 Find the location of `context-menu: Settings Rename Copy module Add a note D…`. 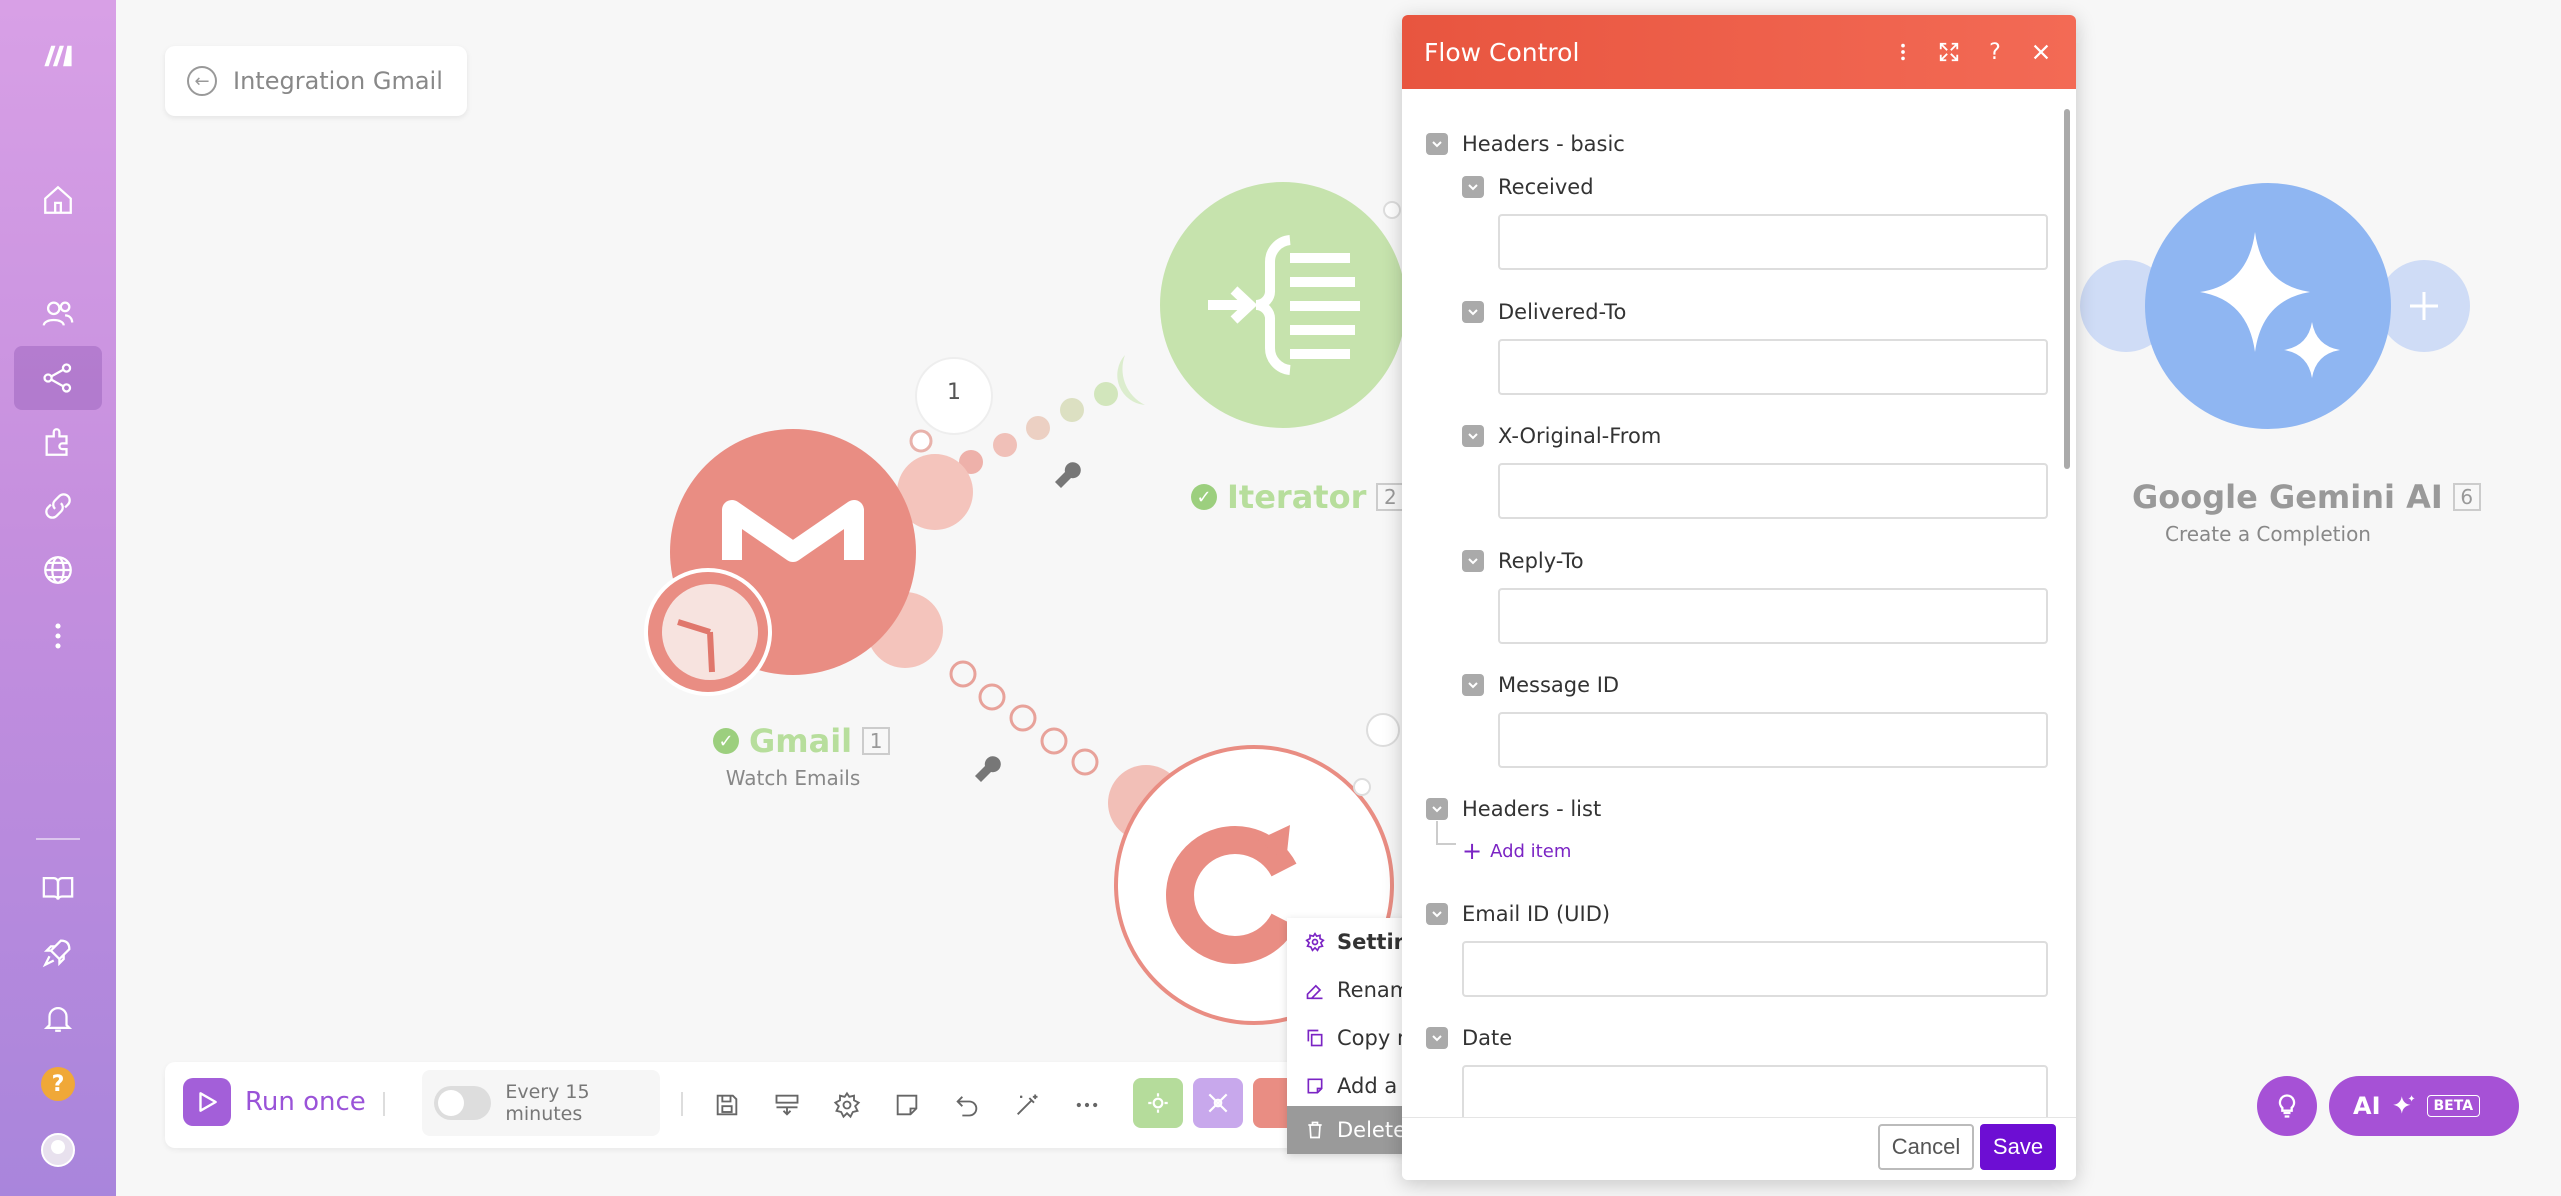

context-menu: Settings Rename Copy module Add a note D… is located at coordinates (1347, 1036).